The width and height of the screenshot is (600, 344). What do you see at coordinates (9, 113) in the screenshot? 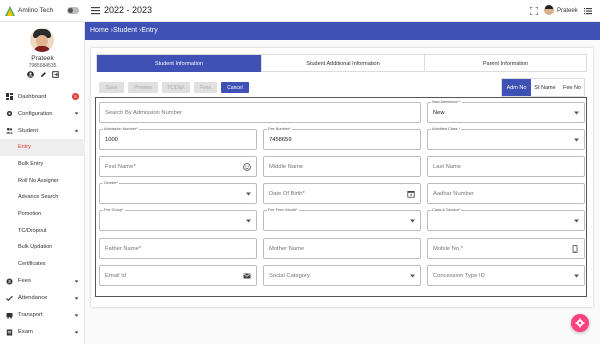
I see `settings-icon` at bounding box center [9, 113].